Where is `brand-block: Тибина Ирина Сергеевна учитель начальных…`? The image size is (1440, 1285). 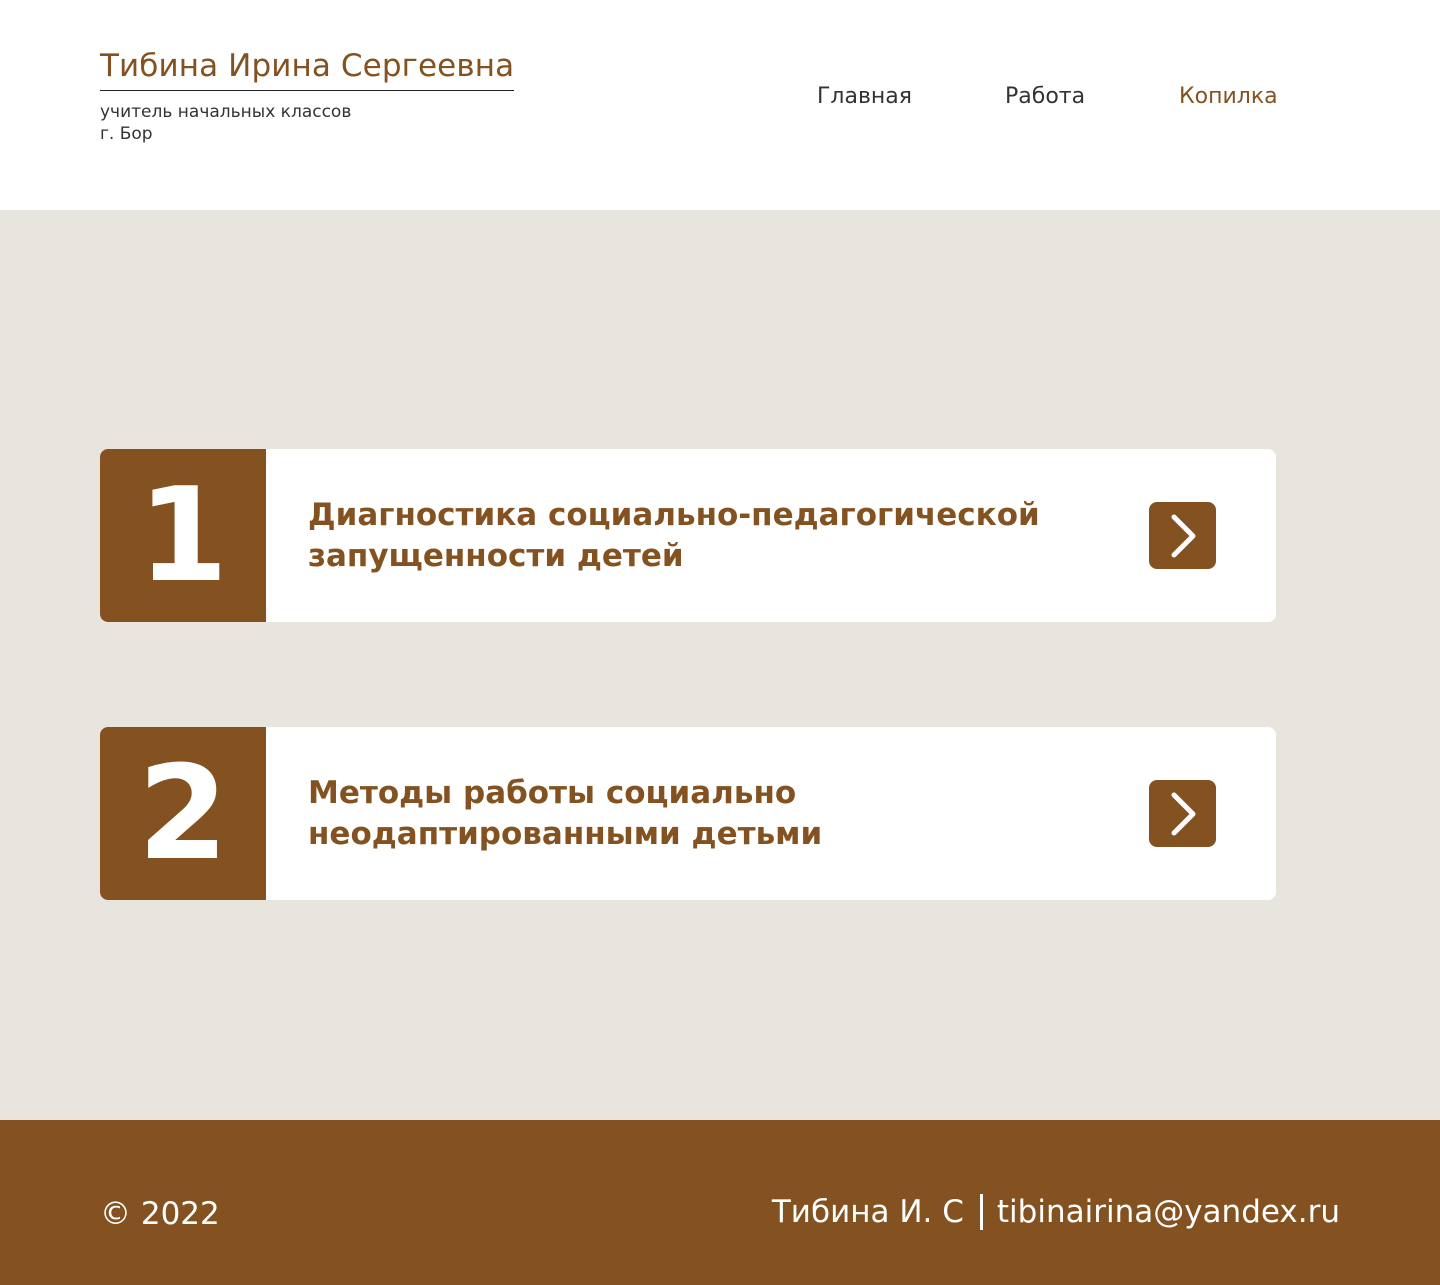 brand-block: Тибина Ирина Сергеевна учитель начальных… is located at coordinates (307, 96).